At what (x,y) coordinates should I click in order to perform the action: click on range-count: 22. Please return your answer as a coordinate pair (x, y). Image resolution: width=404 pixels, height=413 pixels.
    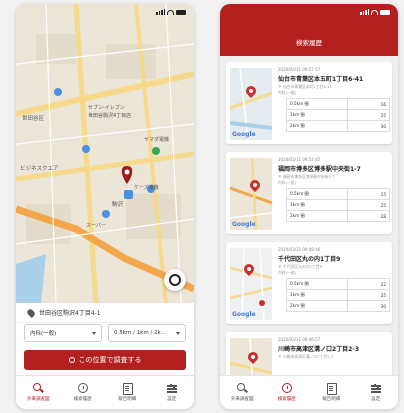
    Looking at the image, I should click on (368, 284).